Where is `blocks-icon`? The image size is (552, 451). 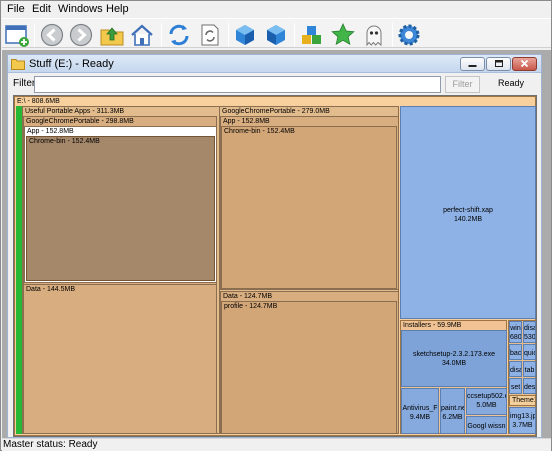 blocks-icon is located at coordinates (311, 35).